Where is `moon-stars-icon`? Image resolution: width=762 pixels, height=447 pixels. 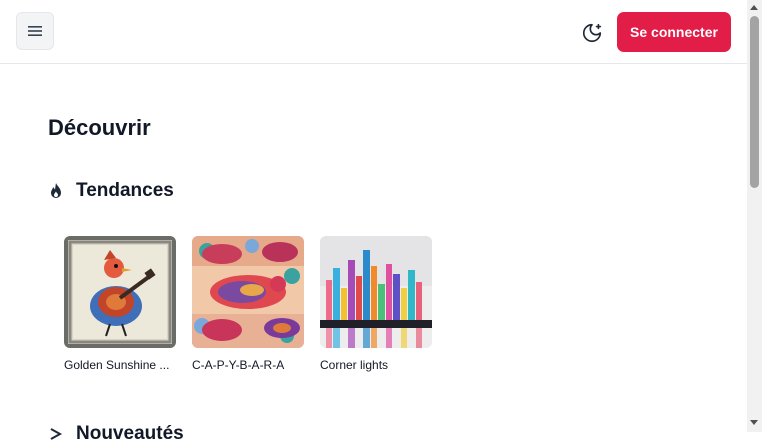 moon-stars-icon is located at coordinates (592, 33).